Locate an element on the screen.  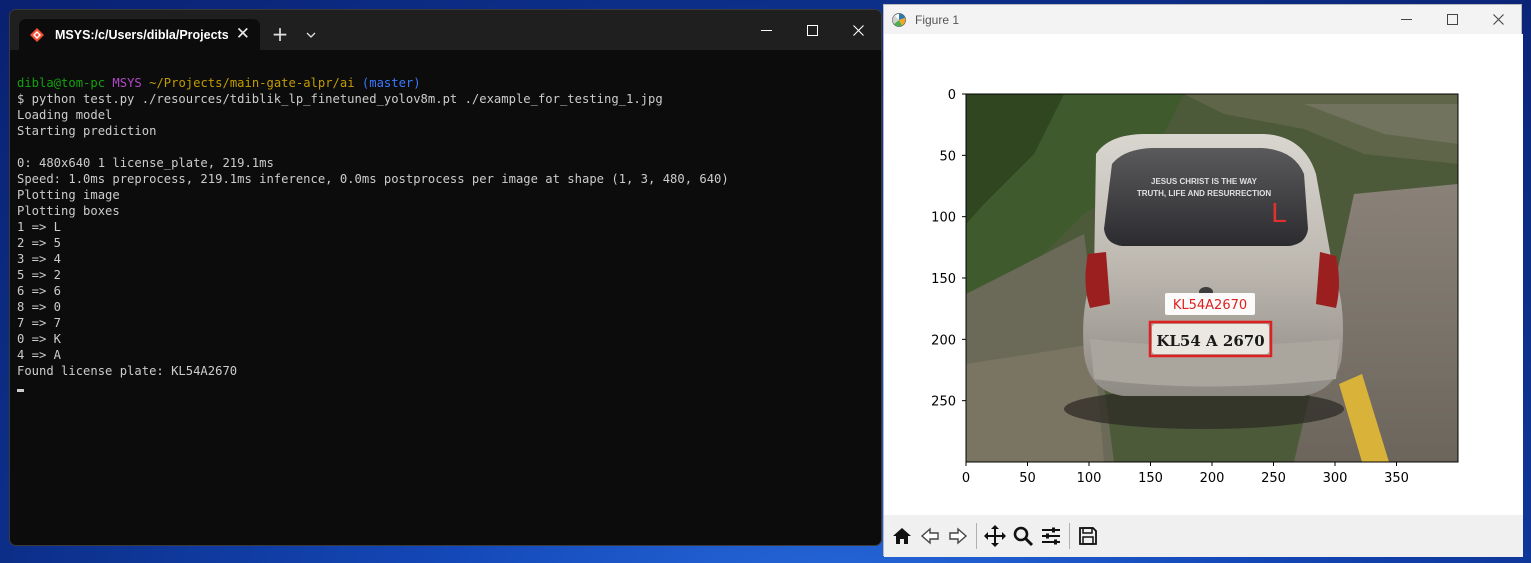
x-tick-label: 150 is located at coordinates (1150, 478).